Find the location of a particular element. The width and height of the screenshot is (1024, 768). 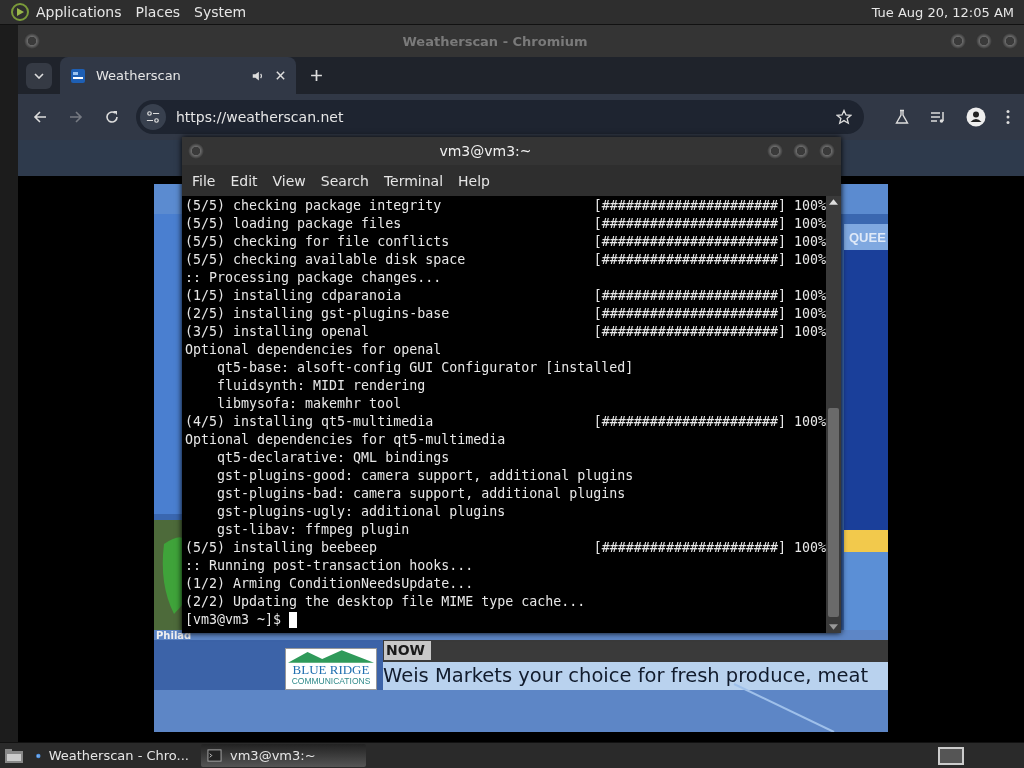

profile-icon is located at coordinates (976, 117).